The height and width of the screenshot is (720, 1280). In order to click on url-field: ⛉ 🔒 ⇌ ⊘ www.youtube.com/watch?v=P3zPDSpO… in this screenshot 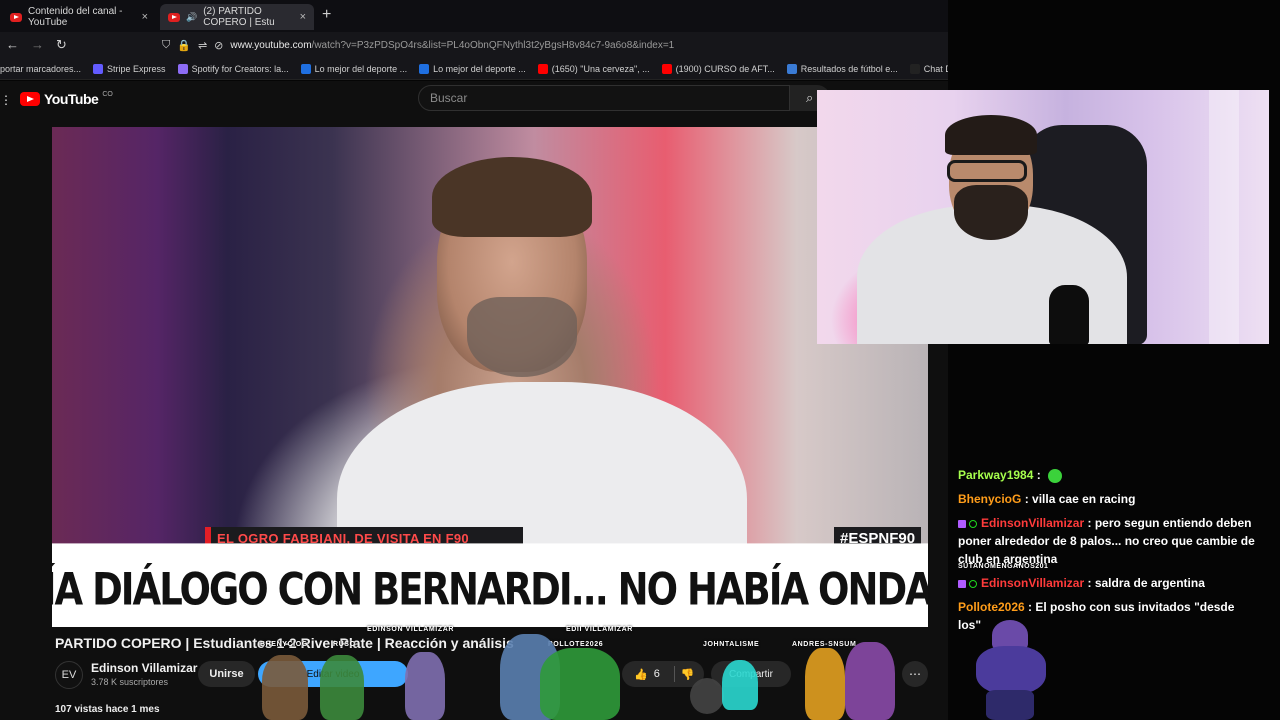, I will do `click(546, 45)`.